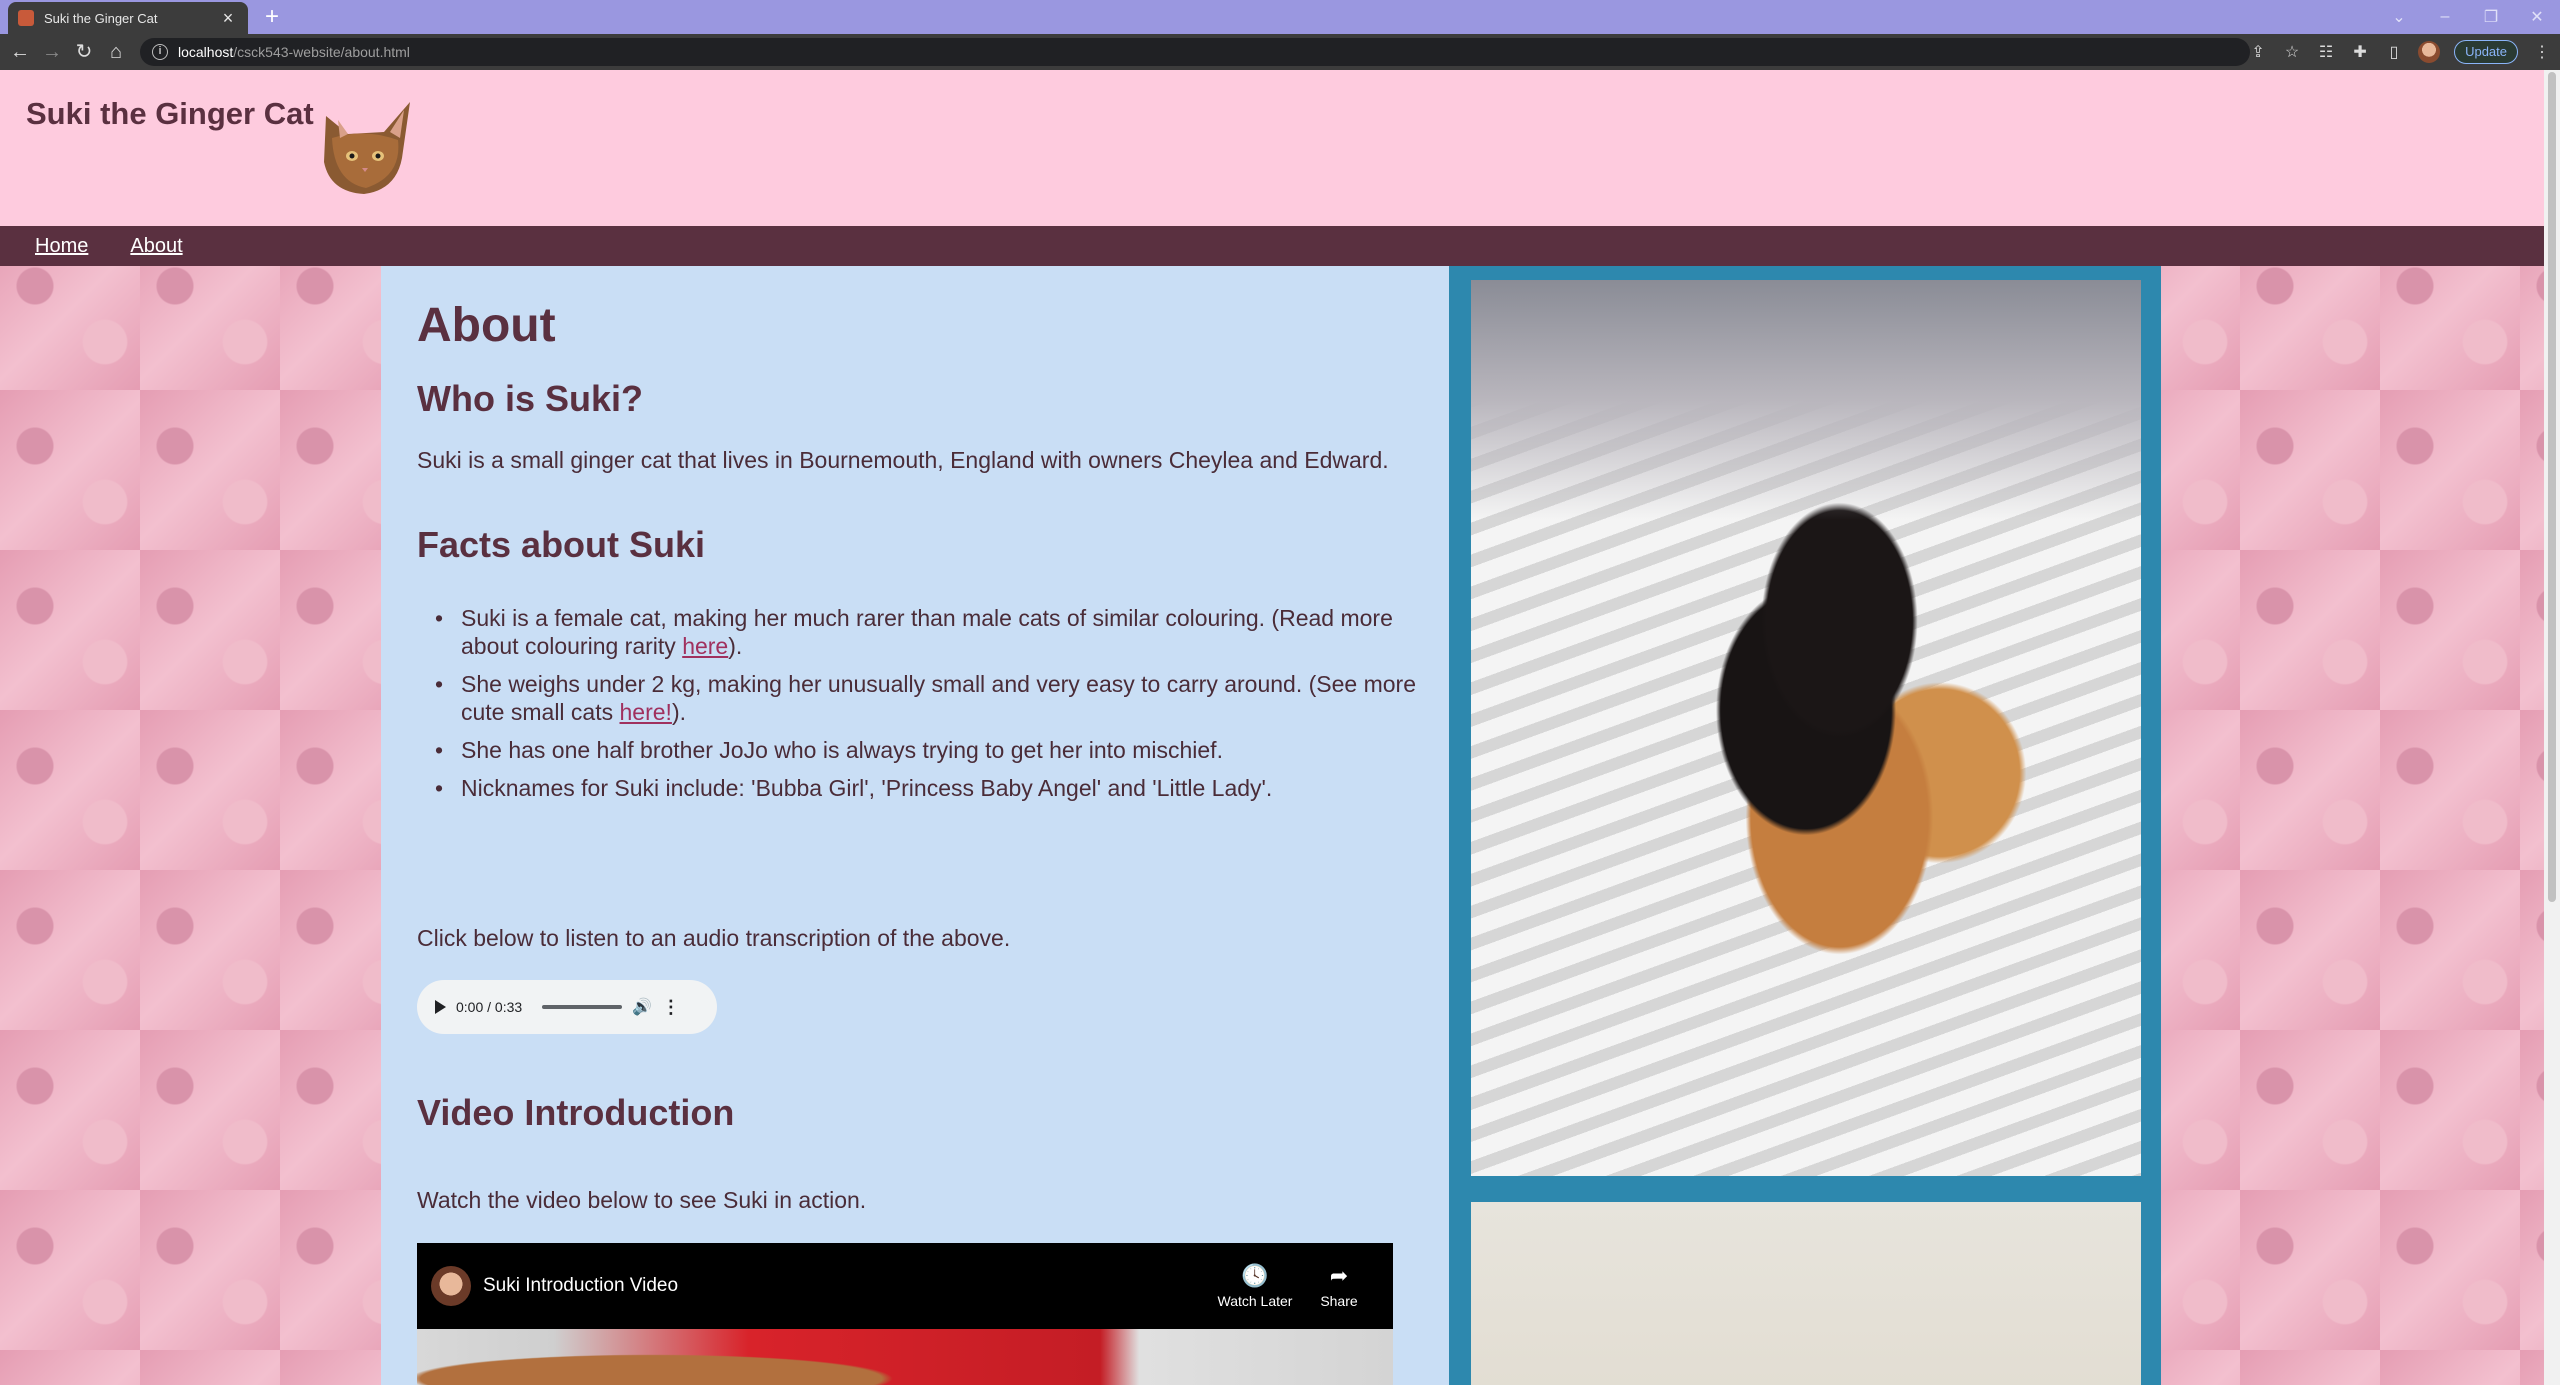 The height and width of the screenshot is (1385, 2560). What do you see at coordinates (1806, 400) in the screenshot?
I see `cats-photo-background` at bounding box center [1806, 400].